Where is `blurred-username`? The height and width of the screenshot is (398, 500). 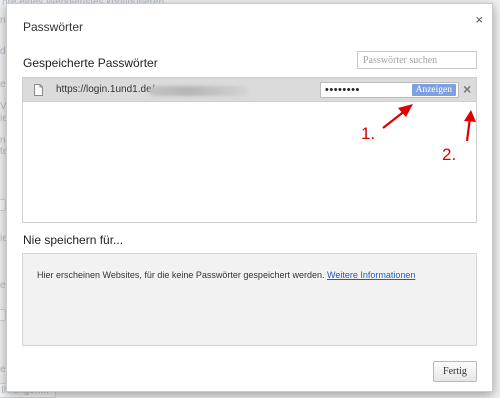
blurred-username is located at coordinates (199, 91).